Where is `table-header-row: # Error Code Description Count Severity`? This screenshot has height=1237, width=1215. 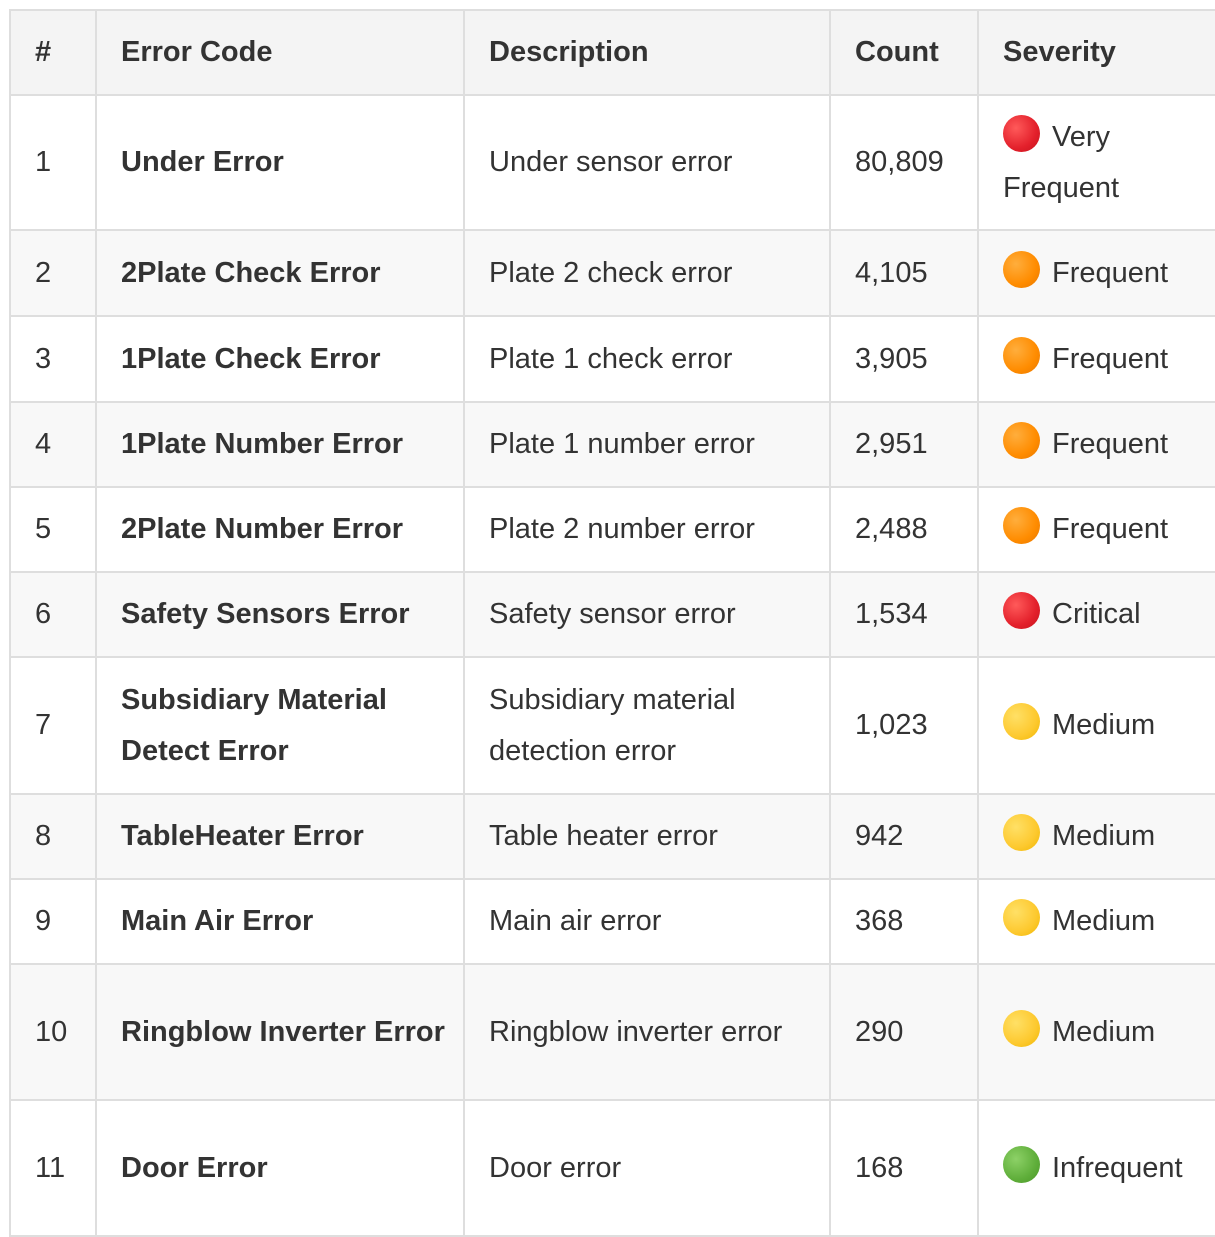
table-header-row: # Error Code Description Count Severity is located at coordinates (612, 52).